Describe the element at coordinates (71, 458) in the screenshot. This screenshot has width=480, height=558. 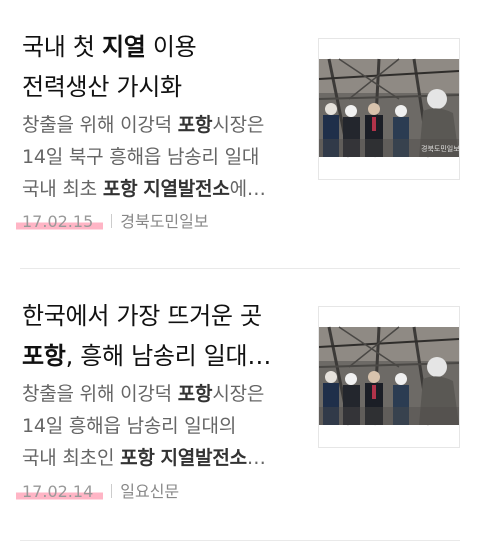
I see `summary-text: 국내 최초인` at that location.